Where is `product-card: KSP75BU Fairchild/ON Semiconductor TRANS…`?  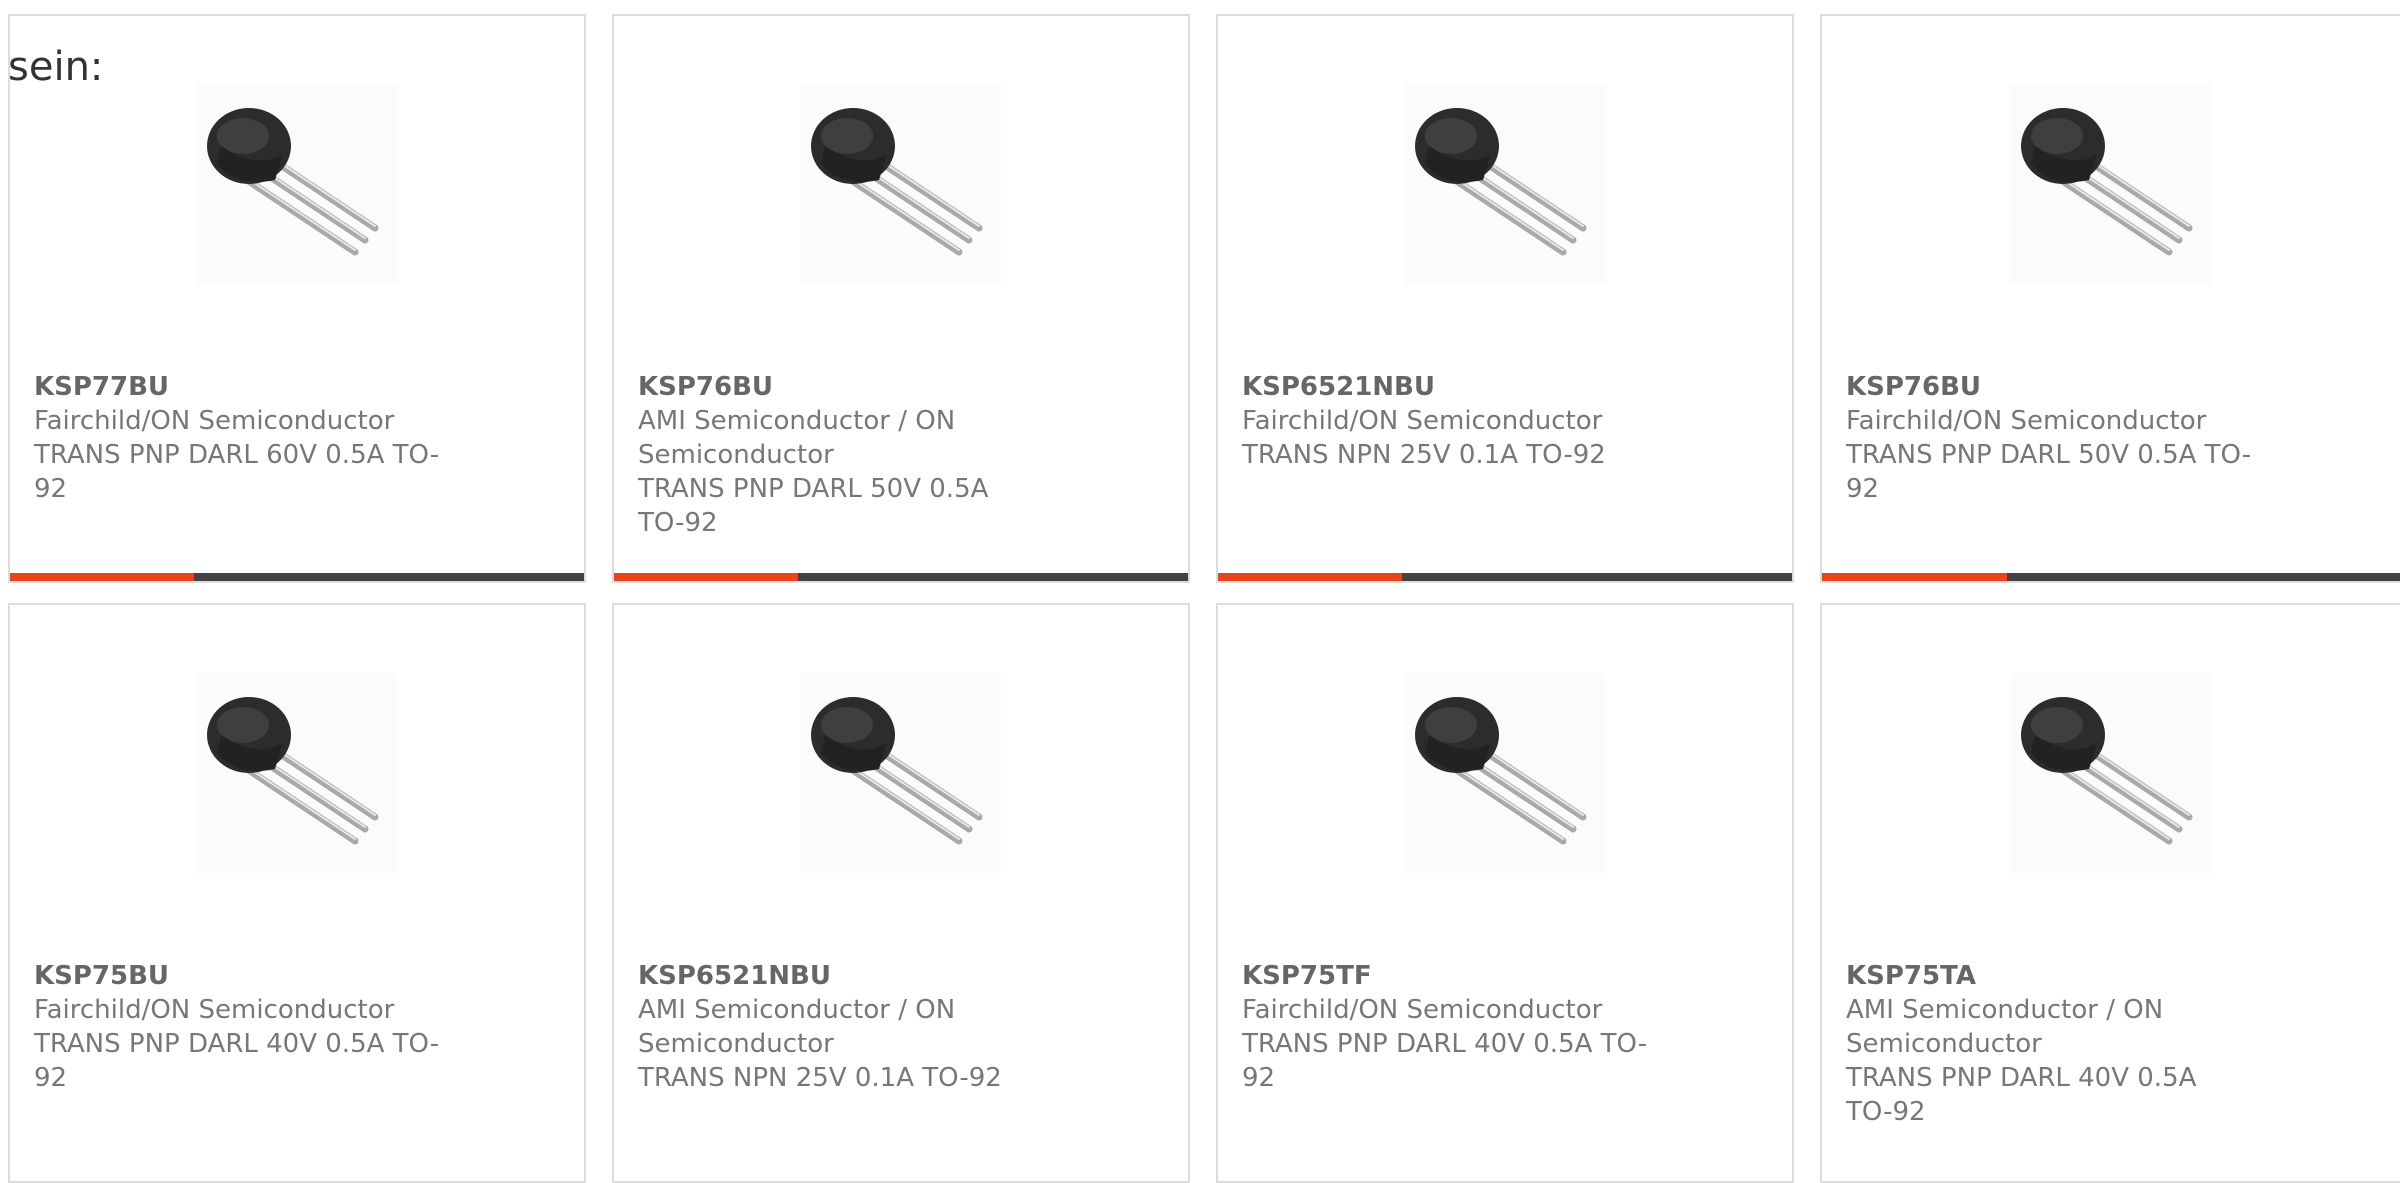
product-card: KSP75BU Fairchild/ON Semiconductor TRANS… is located at coordinates (297, 893).